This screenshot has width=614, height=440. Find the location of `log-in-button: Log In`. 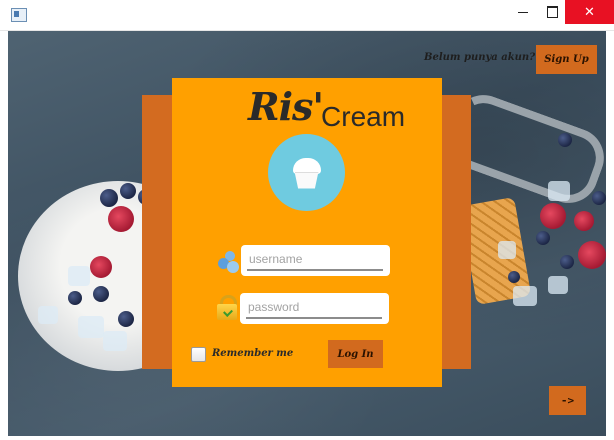

log-in-button: Log In is located at coordinates (355, 354).